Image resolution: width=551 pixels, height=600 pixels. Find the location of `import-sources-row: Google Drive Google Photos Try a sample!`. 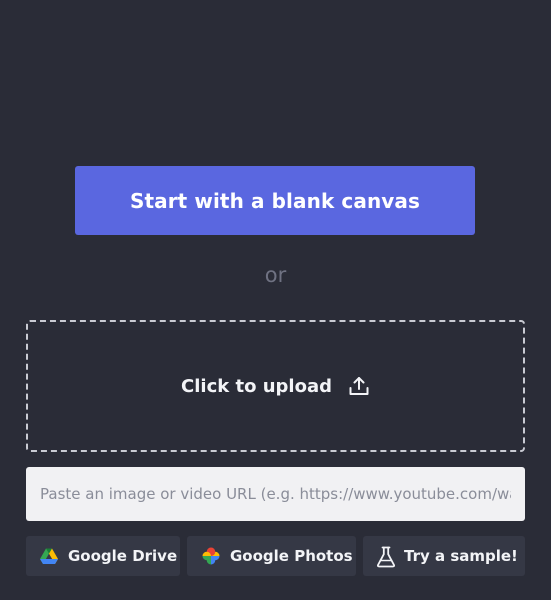

import-sources-row: Google Drive Google Photos Try a sample! is located at coordinates (275, 556).